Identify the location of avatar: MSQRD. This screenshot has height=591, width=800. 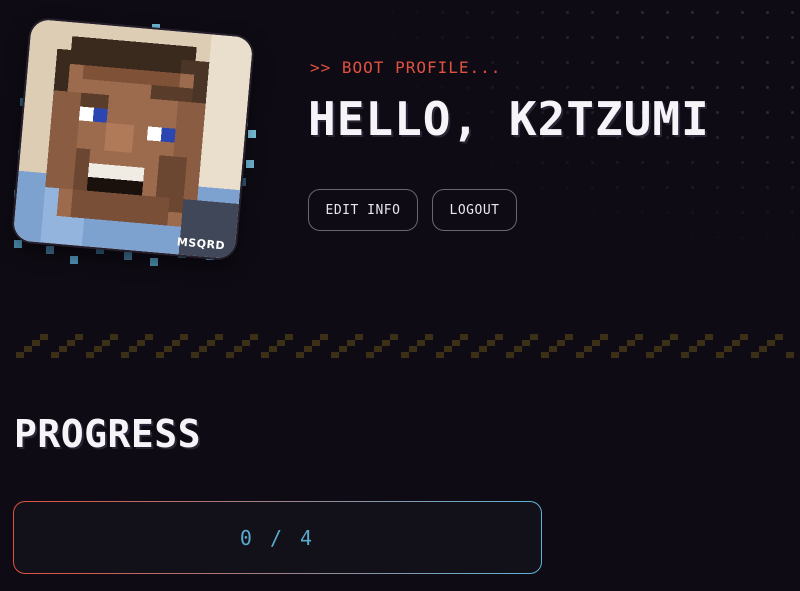
(133, 139).